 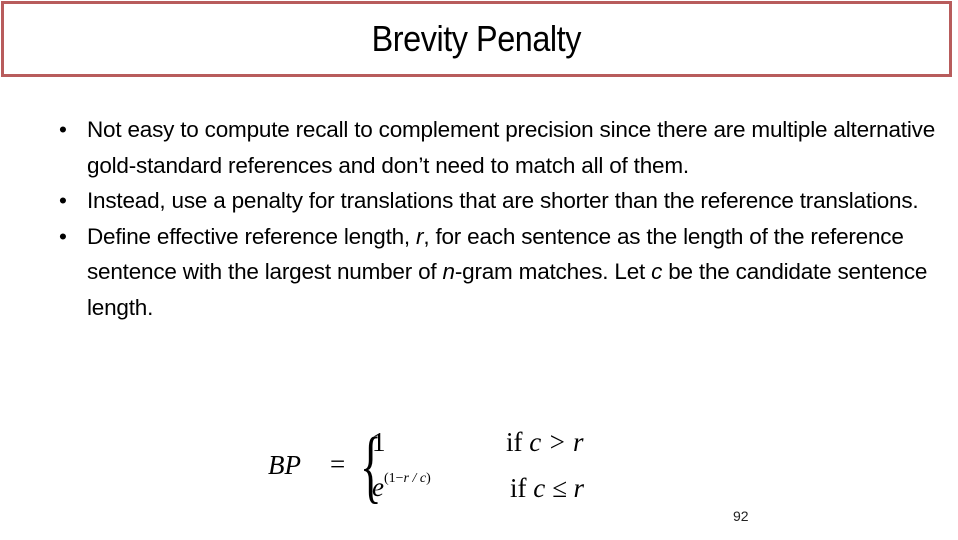 I want to click on slide-title: Brevity Penalty, so click(x=476, y=38).